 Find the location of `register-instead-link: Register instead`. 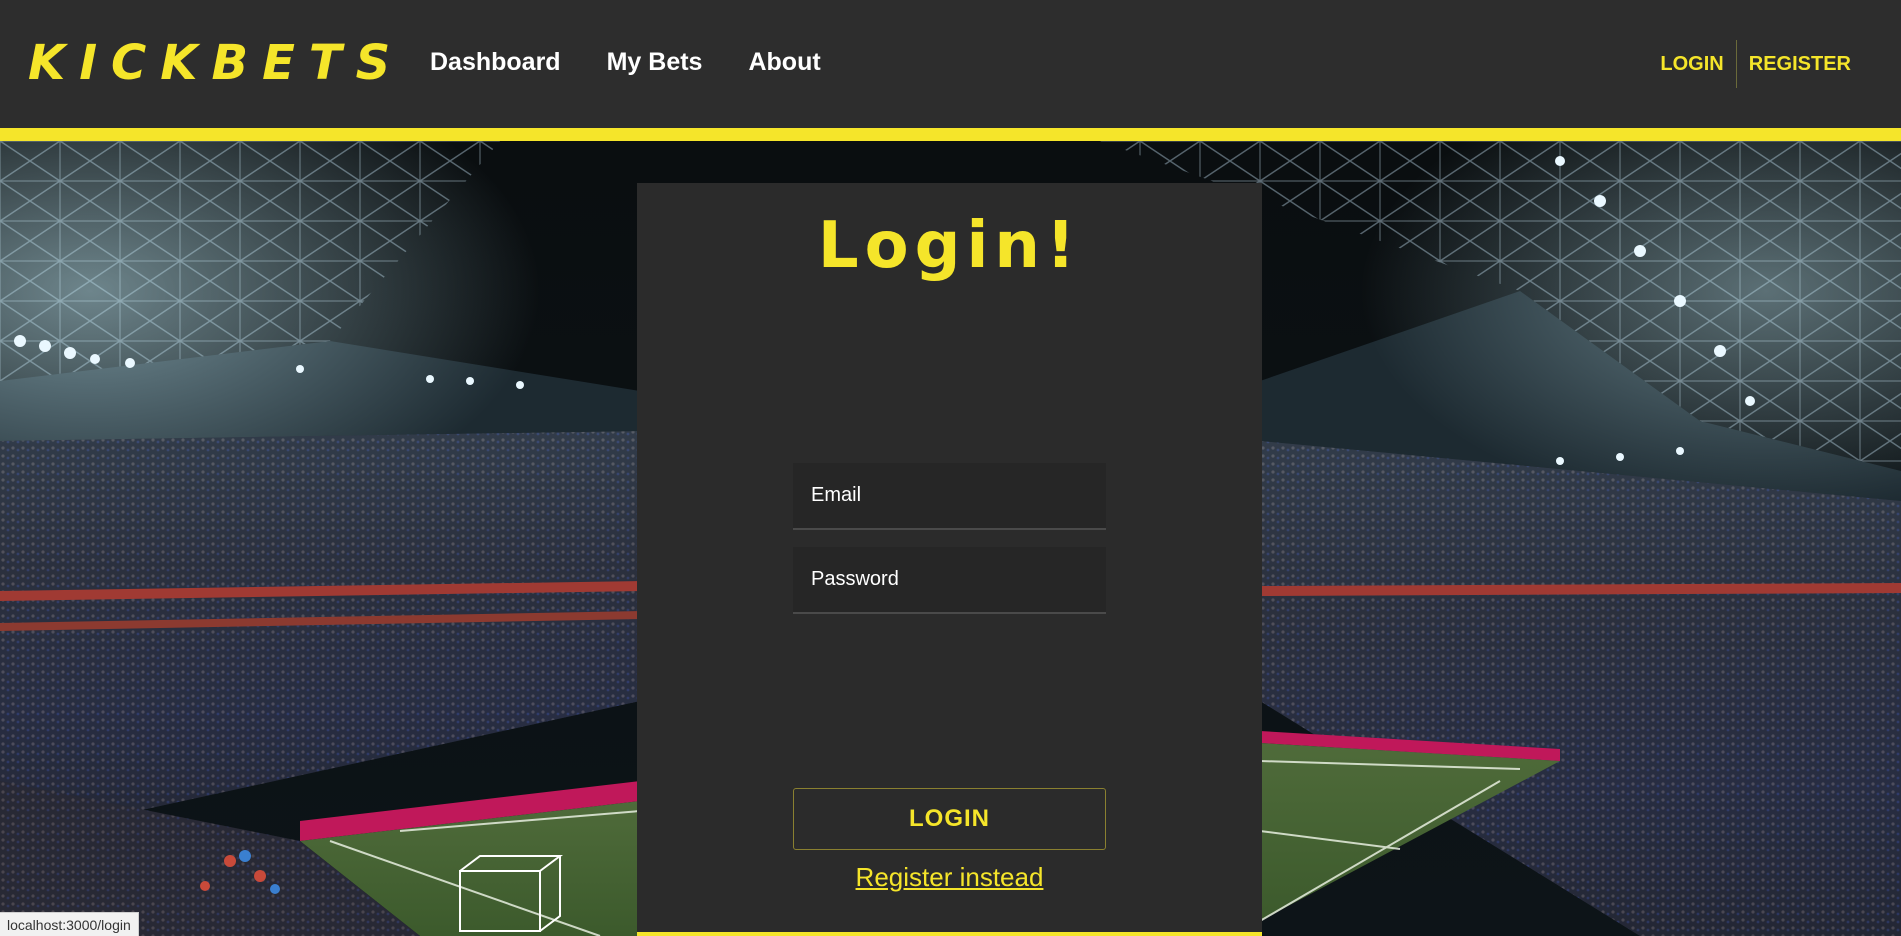

register-instead-link: Register instead is located at coordinates (949, 877).